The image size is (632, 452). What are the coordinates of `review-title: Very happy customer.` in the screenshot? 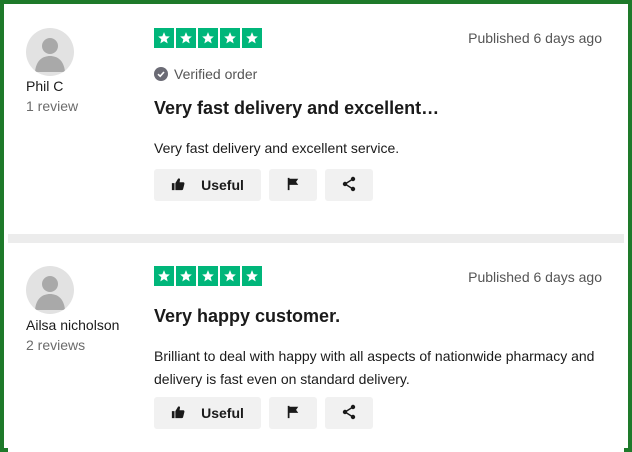 It's located at (247, 316).